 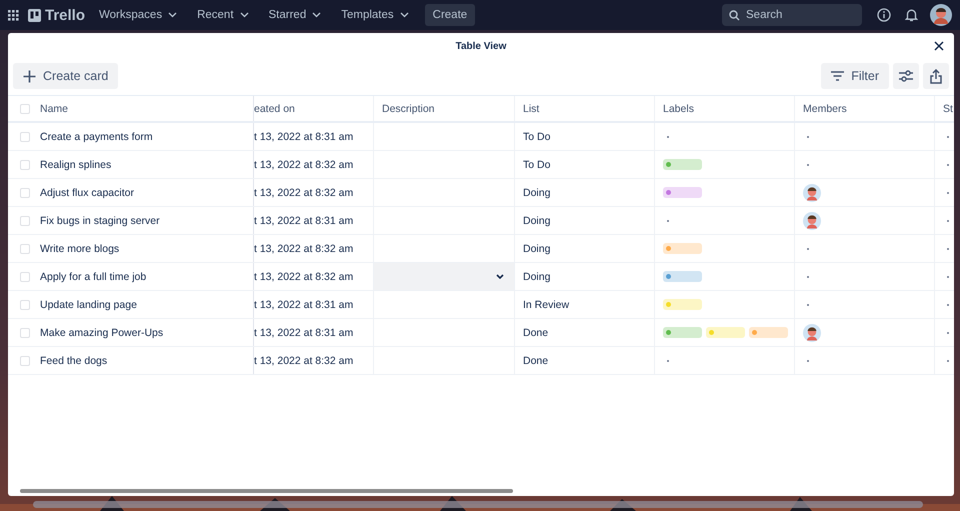 What do you see at coordinates (884, 15) in the screenshot?
I see `info-icon` at bounding box center [884, 15].